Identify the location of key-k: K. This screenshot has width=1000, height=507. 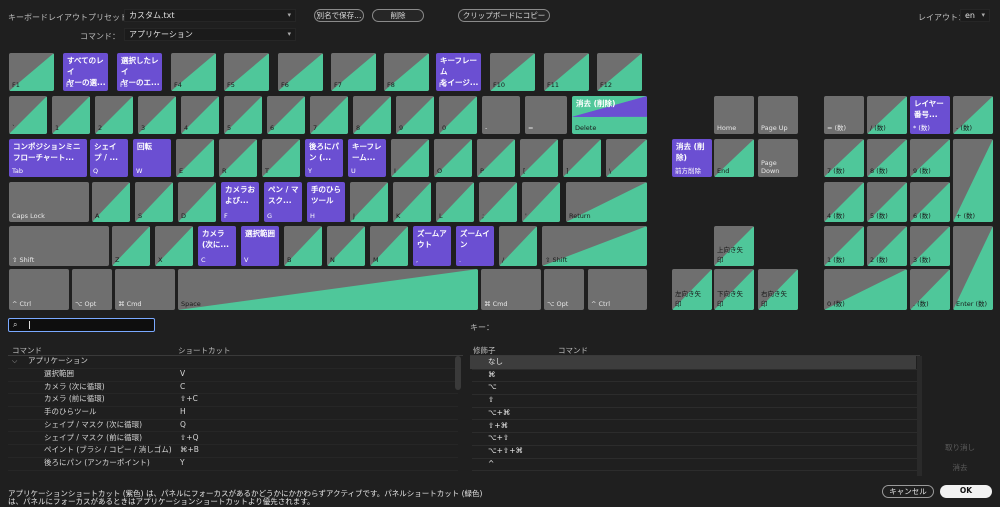
(412, 202).